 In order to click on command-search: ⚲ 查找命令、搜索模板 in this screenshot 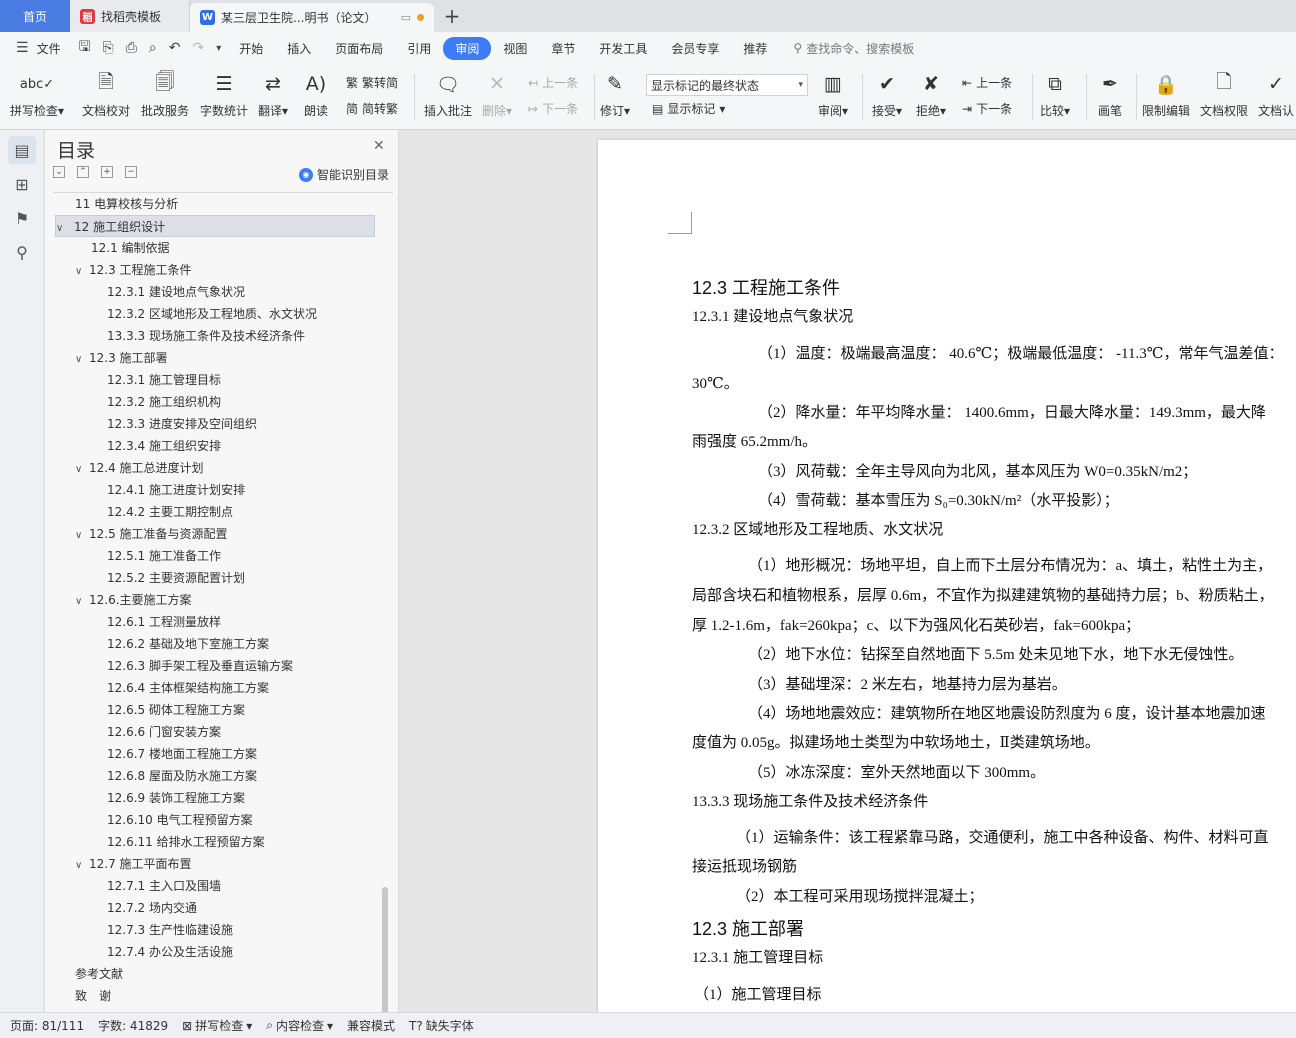, I will do `click(853, 48)`.